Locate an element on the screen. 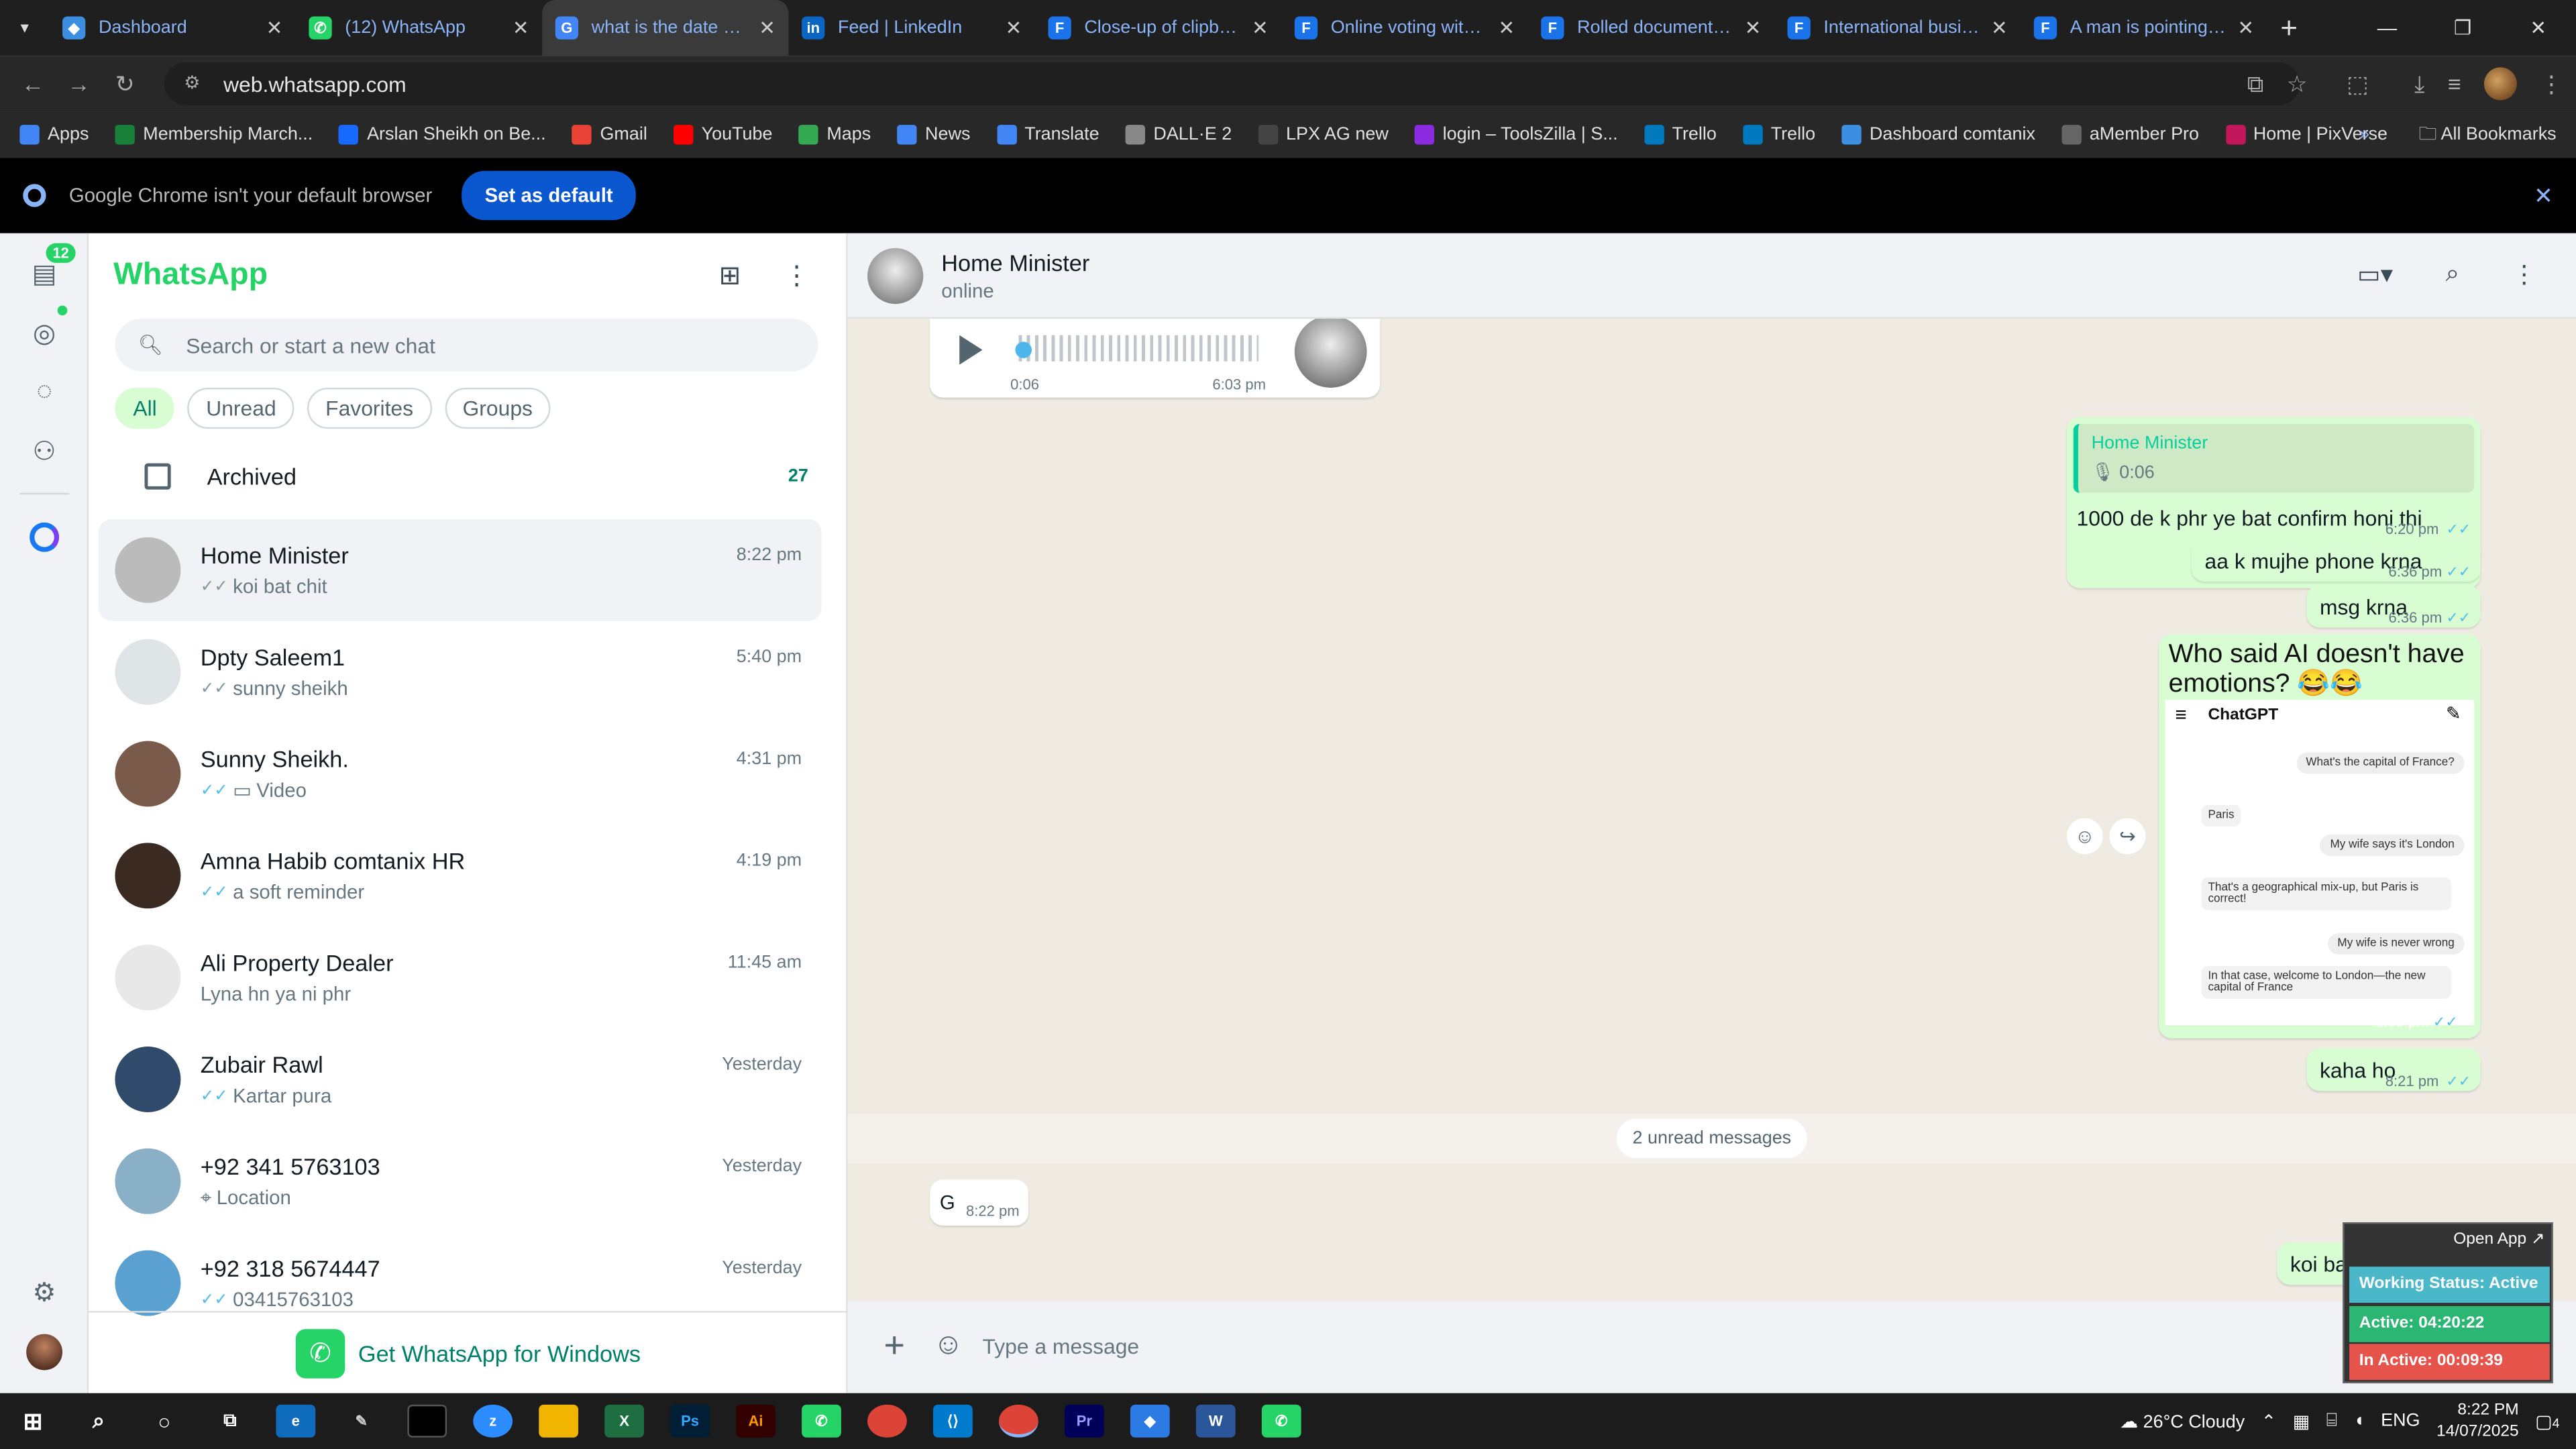 This screenshot has height=1449, width=2576. chat-menu-icon: ⋮ is located at coordinates (2524, 274).